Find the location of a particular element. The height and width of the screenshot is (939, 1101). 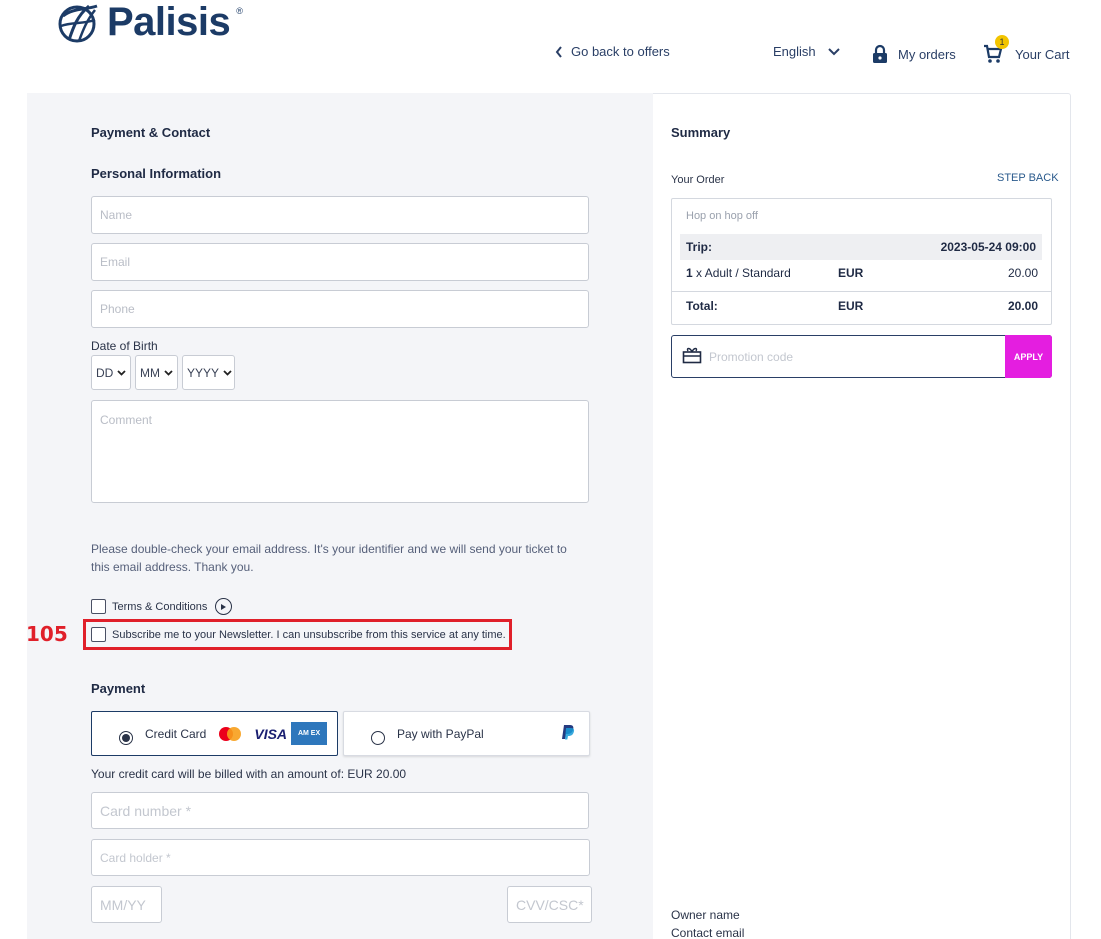

total-label: Total: is located at coordinates (702, 306).